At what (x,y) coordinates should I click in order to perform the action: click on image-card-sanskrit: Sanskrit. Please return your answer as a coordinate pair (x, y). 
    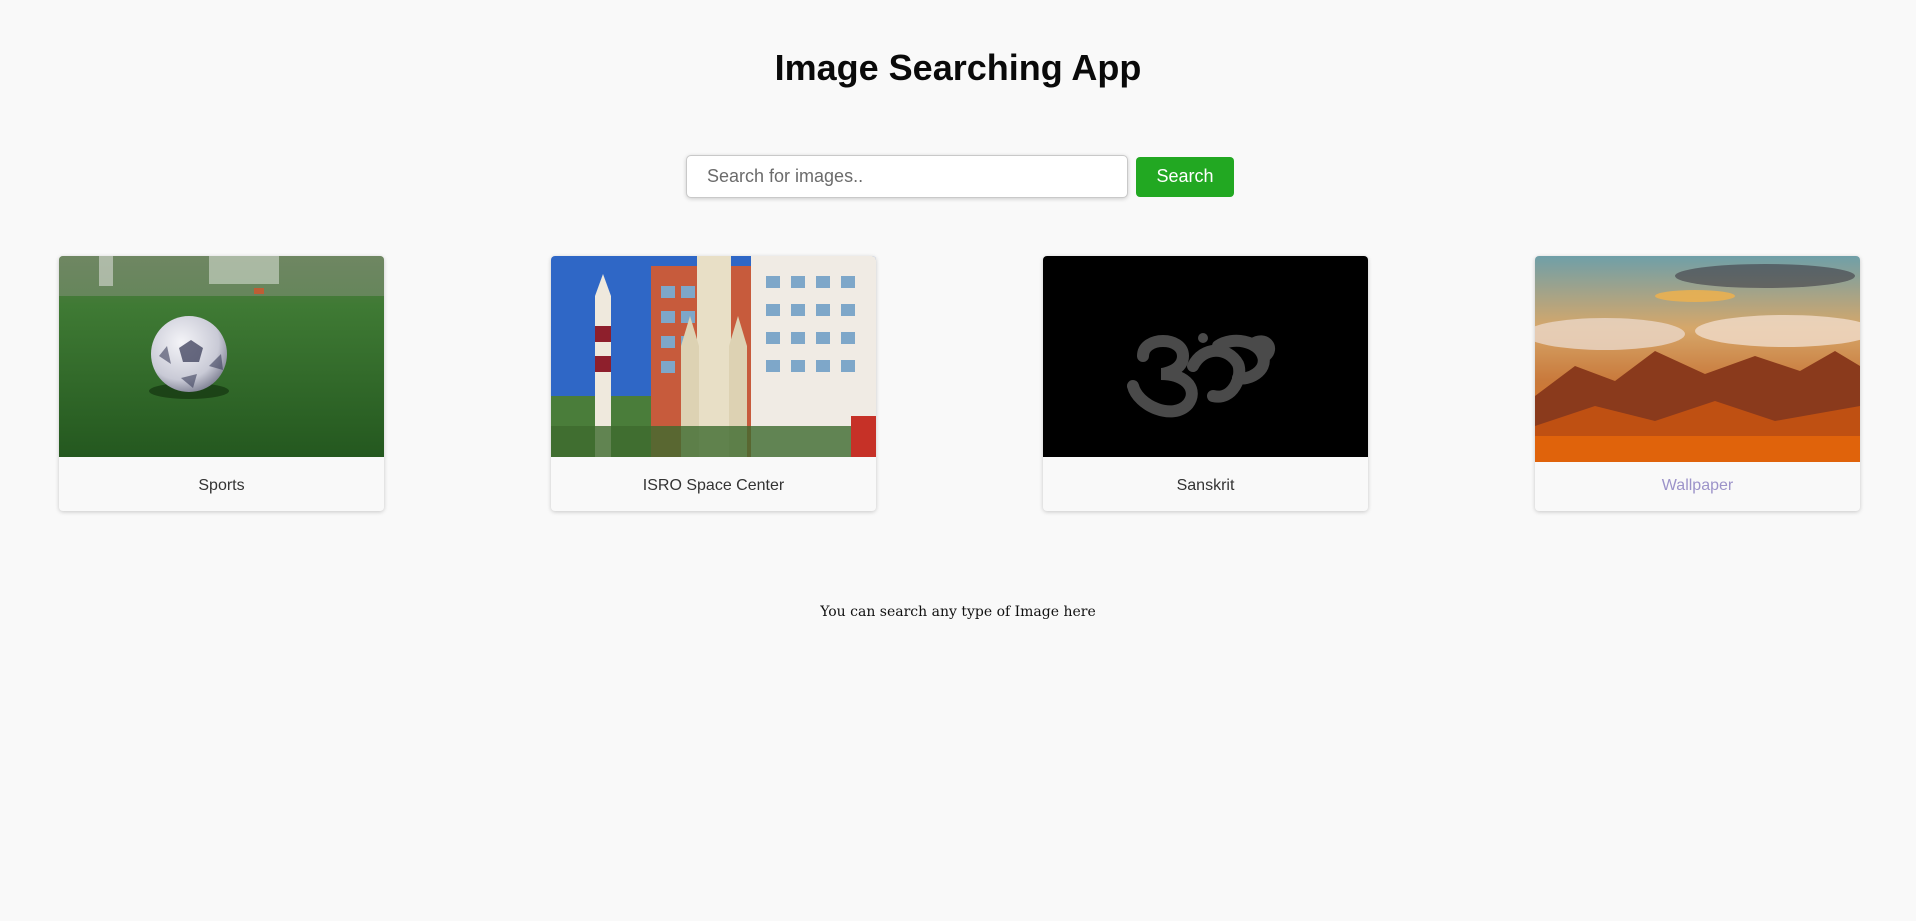
    Looking at the image, I should click on (1205, 383).